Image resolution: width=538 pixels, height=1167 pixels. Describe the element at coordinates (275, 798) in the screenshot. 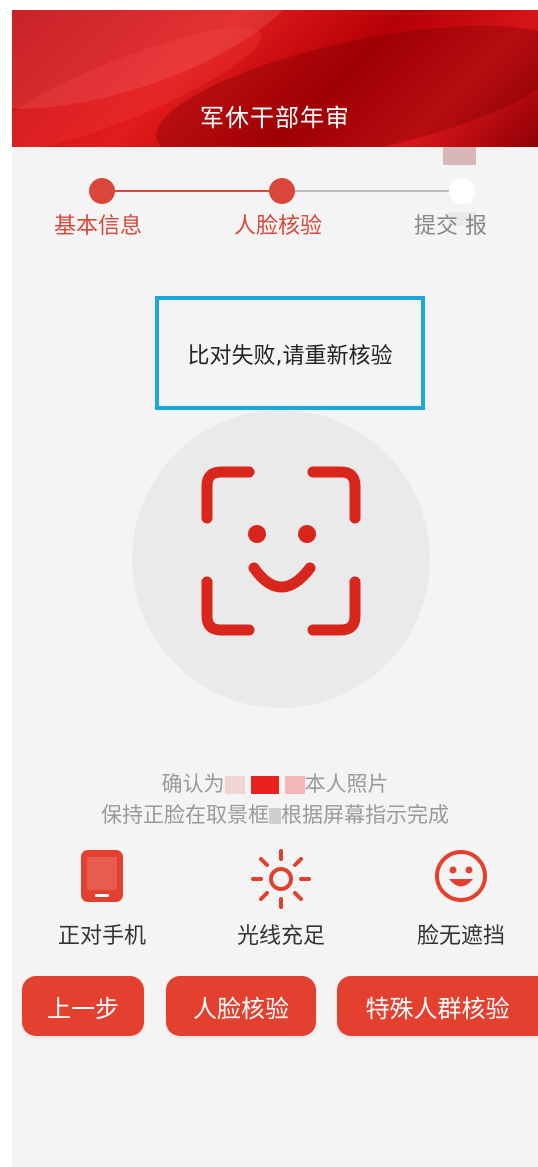

I see `confirm-instructions: 确认为 本人照片 保持正脸在取景框 根据屏幕指示完成` at that location.